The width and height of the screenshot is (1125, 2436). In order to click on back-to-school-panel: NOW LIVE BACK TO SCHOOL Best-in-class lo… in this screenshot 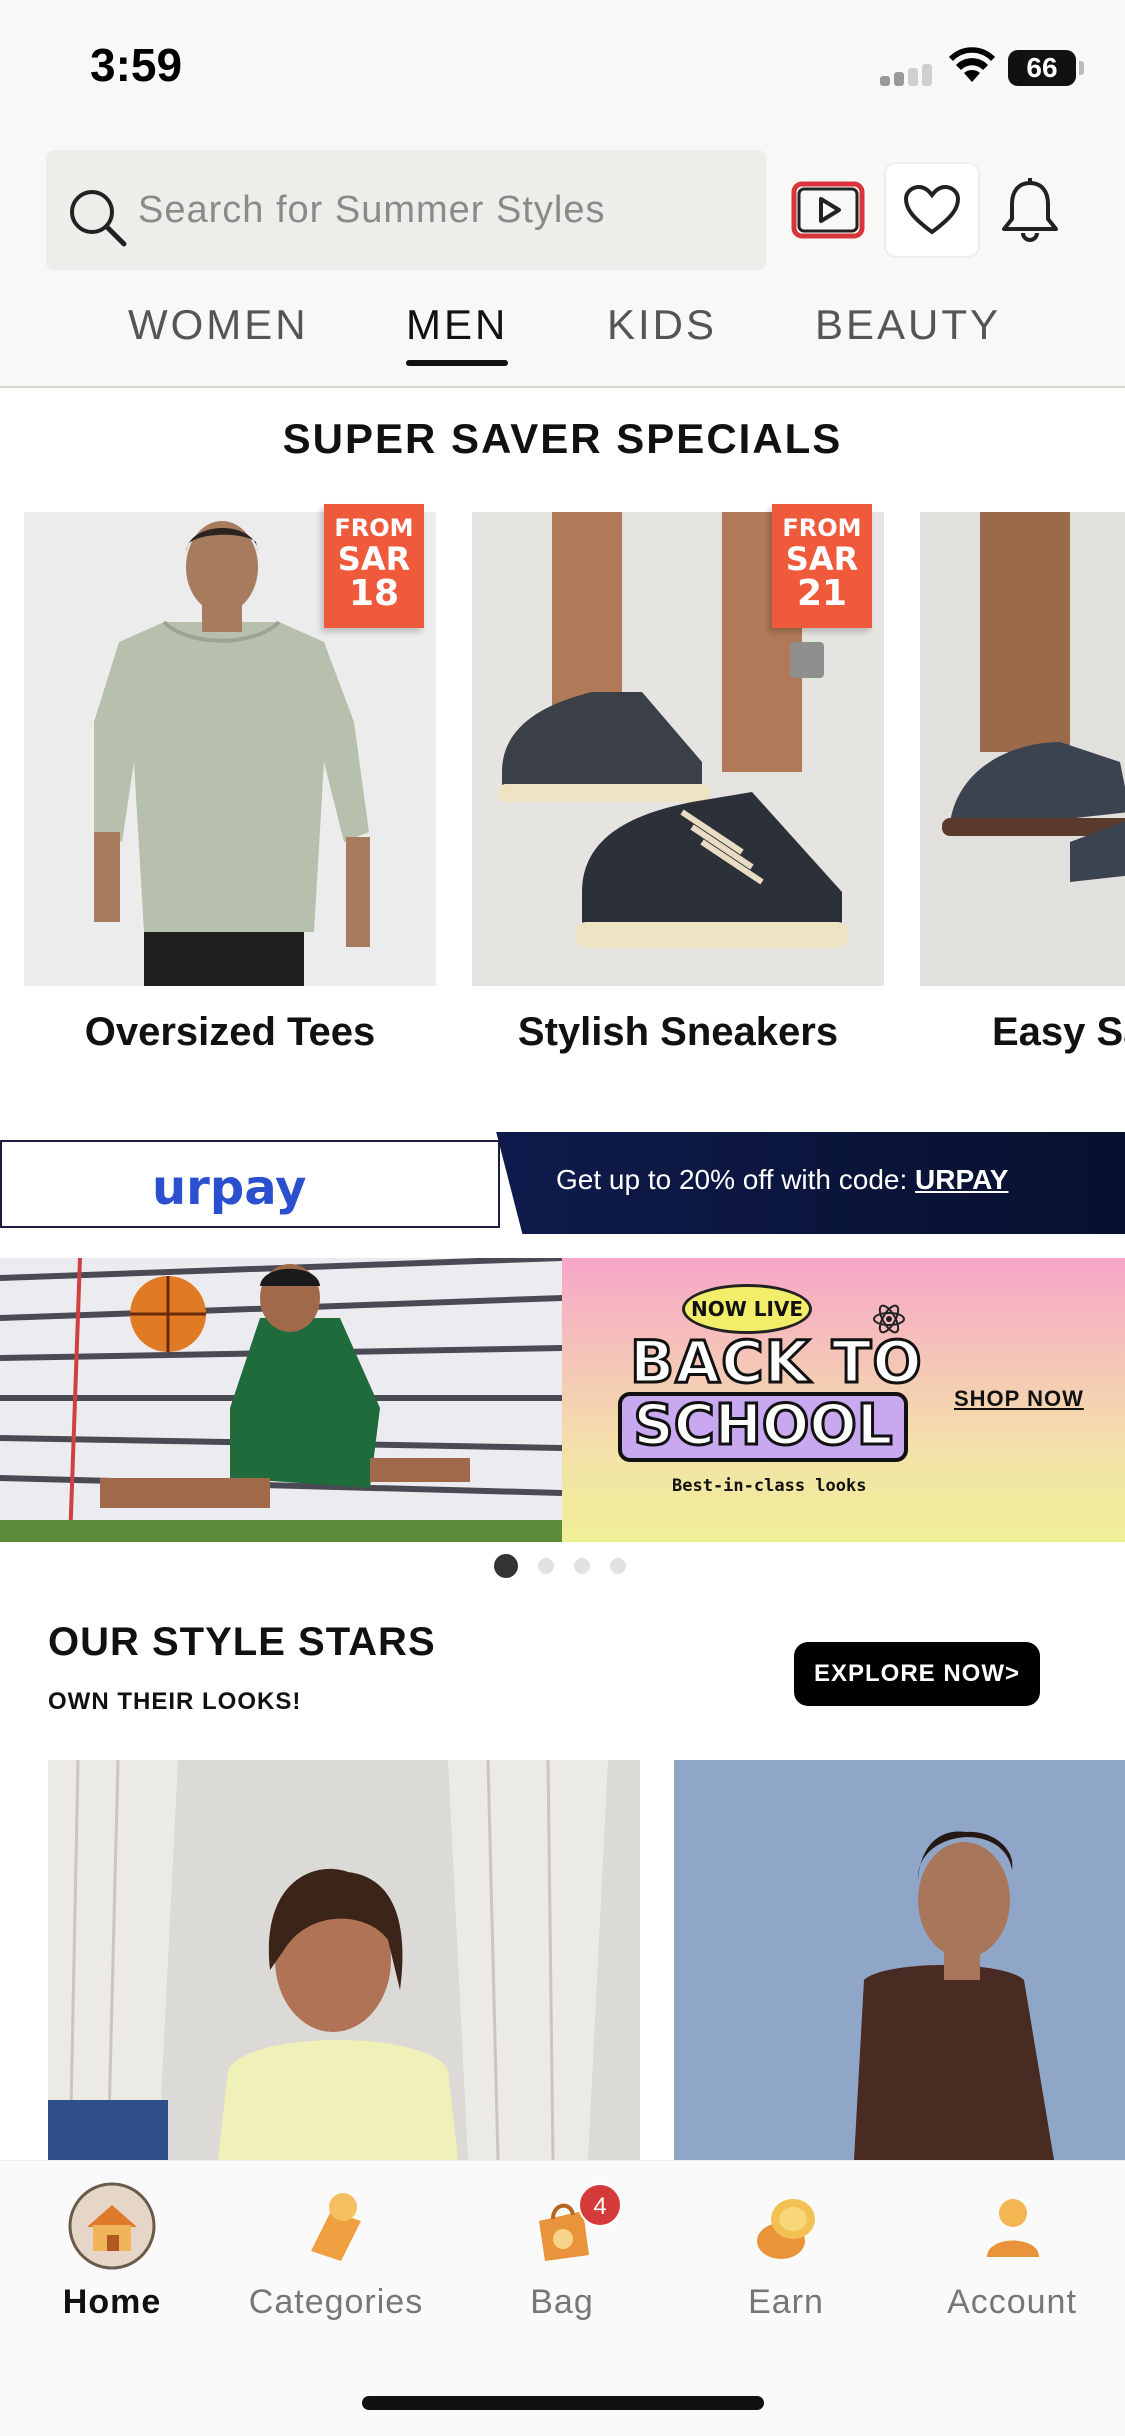, I will do `click(843, 1400)`.